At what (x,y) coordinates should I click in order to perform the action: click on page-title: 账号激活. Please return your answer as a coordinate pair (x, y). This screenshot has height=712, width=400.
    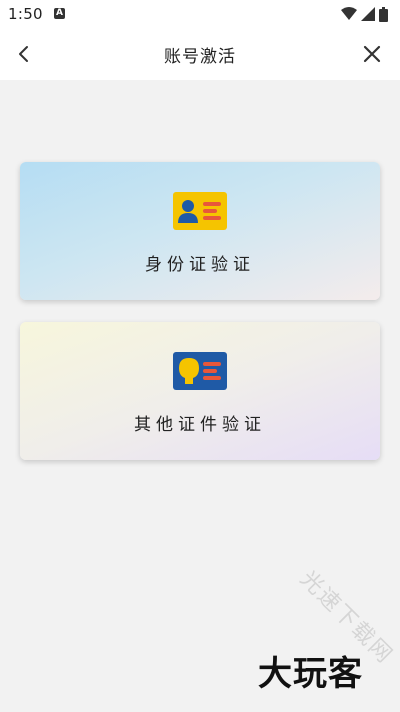
    Looking at the image, I should click on (200, 57).